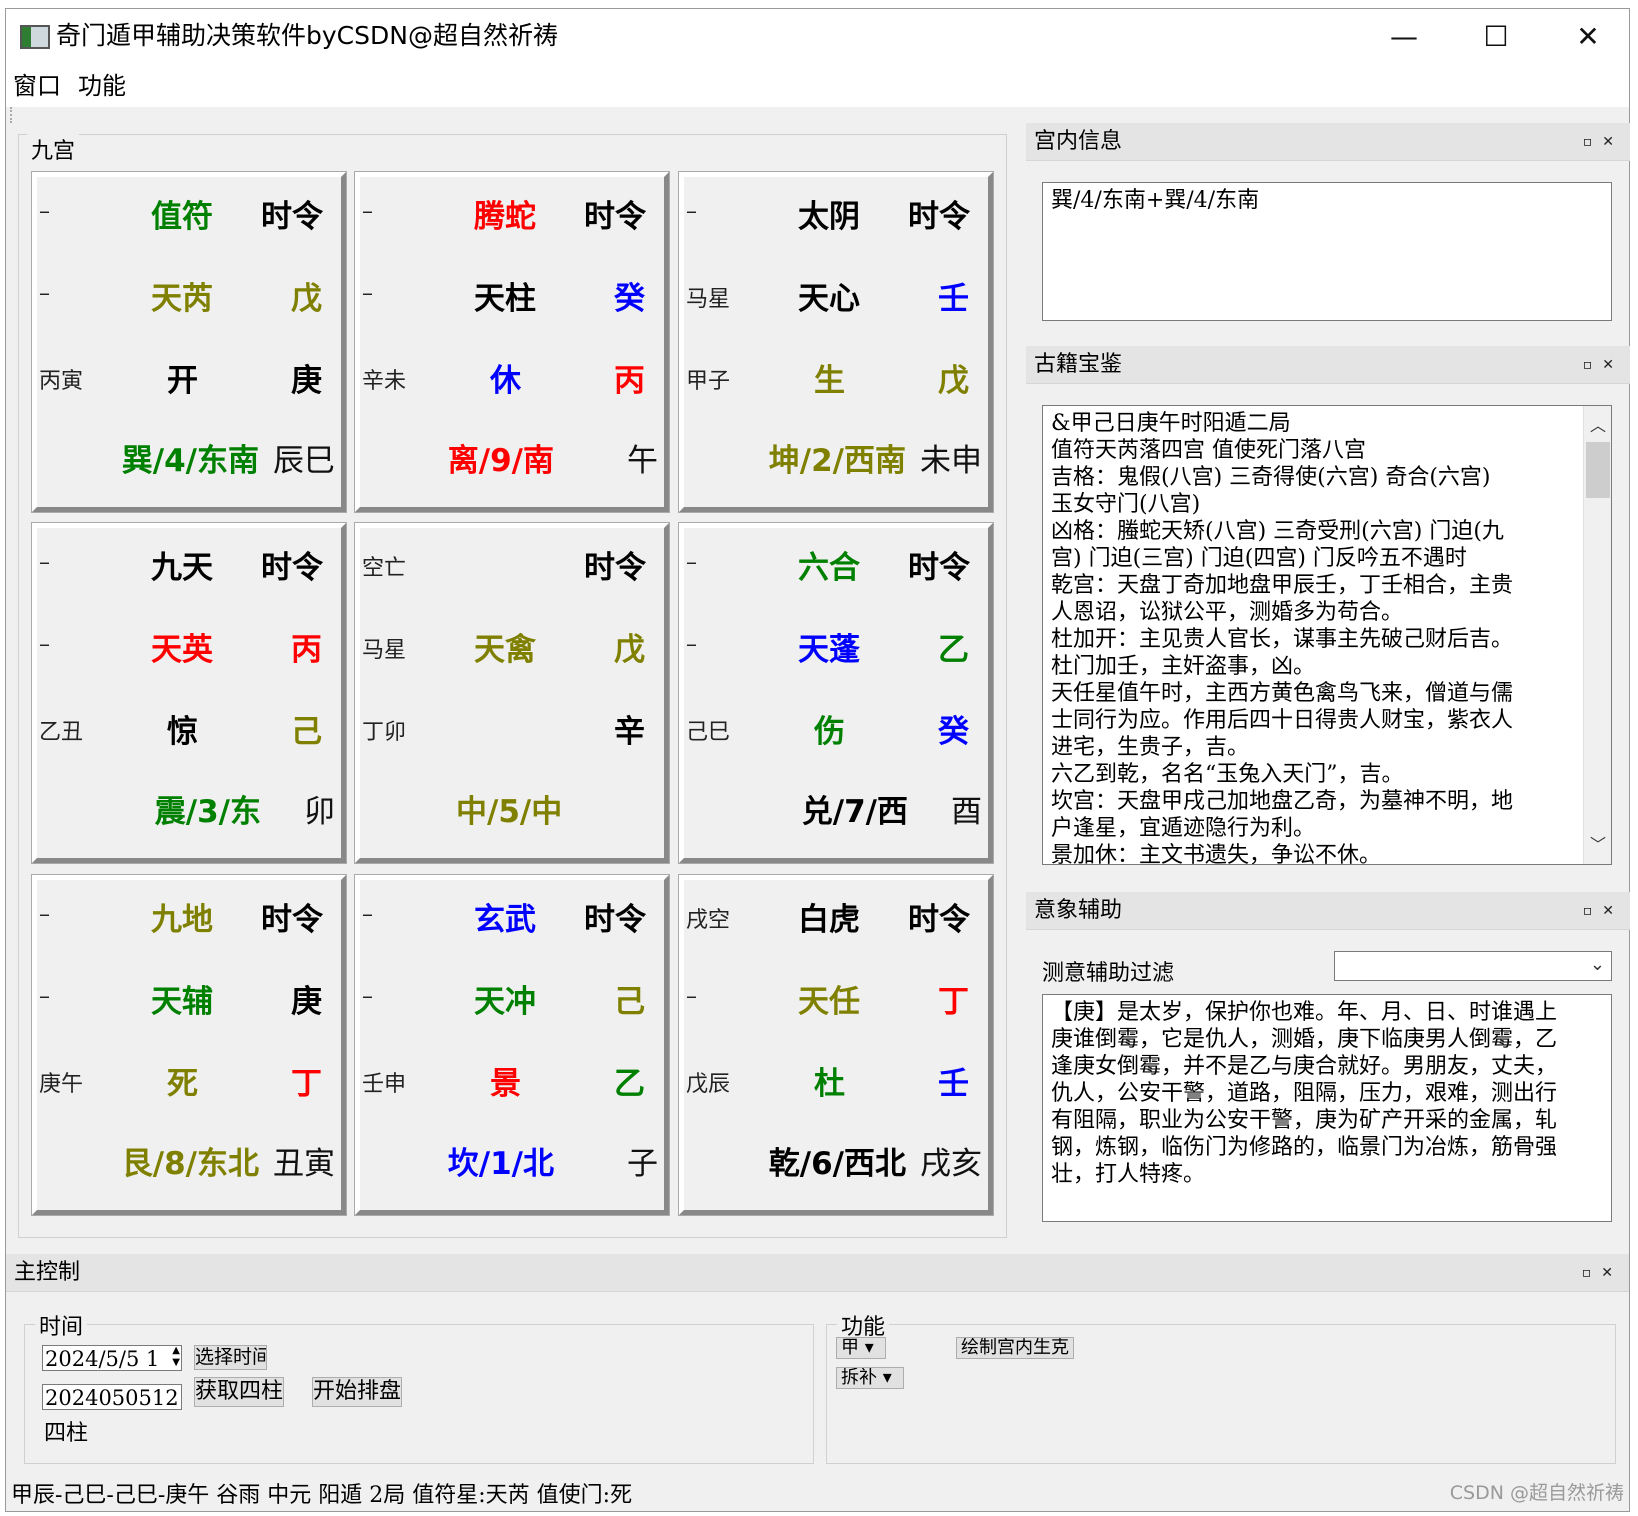 This screenshot has width=1638, height=1516. Describe the element at coordinates (512, 693) in the screenshot. I see `palace-cell: 空亡 时令 马星 天禽 戊丁卯 辛中/5/中` at that location.